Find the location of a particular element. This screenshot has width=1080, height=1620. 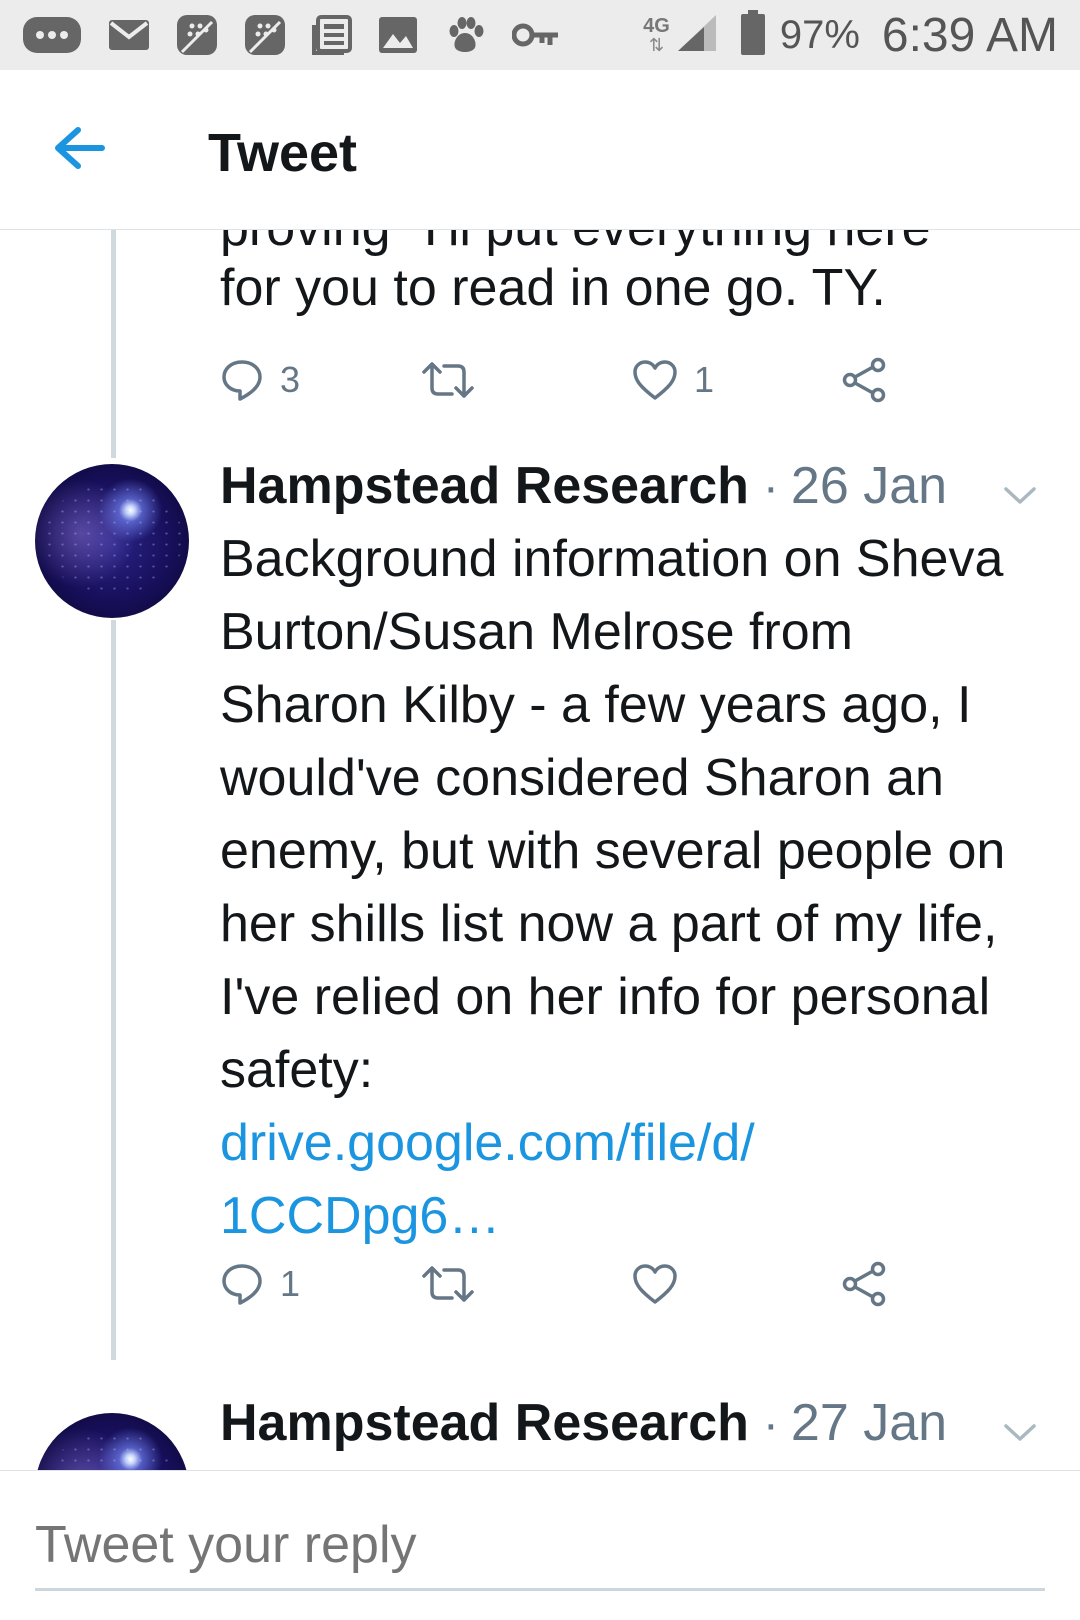

network-type: 4G is located at coordinates (656, 26).